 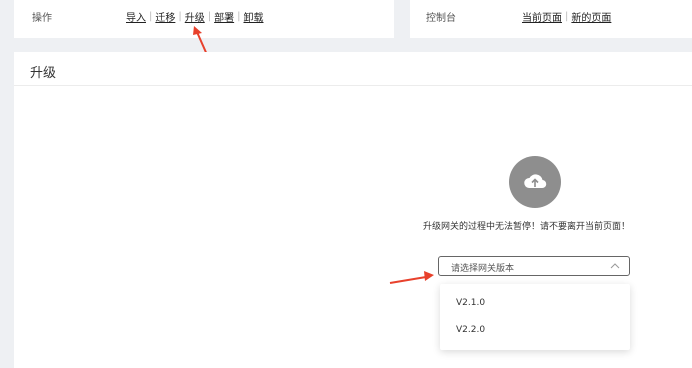 What do you see at coordinates (535, 182) in the screenshot?
I see `cloud-upload-icon` at bounding box center [535, 182].